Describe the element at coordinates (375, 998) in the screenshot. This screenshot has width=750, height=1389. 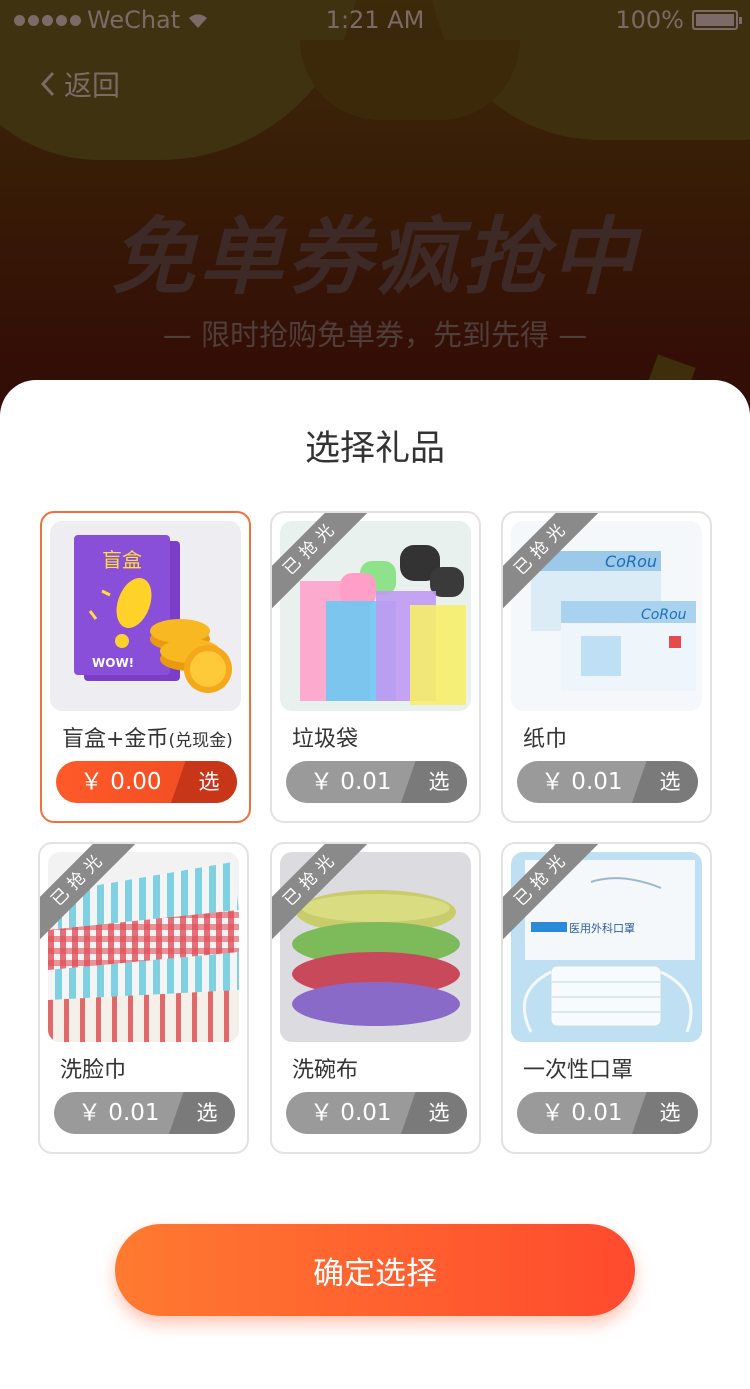
I see `gift-card-scrub-sponges: 已抢光 洗碗布 ￥ 0.01 选` at that location.